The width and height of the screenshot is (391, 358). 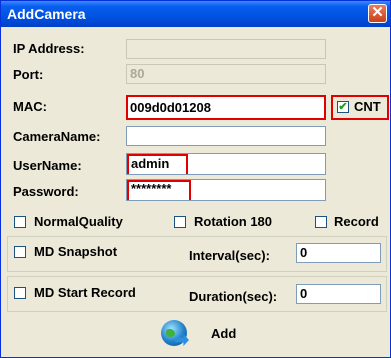 What do you see at coordinates (233, 221) in the screenshot?
I see `rotation-180-label: Rotation 180` at bounding box center [233, 221].